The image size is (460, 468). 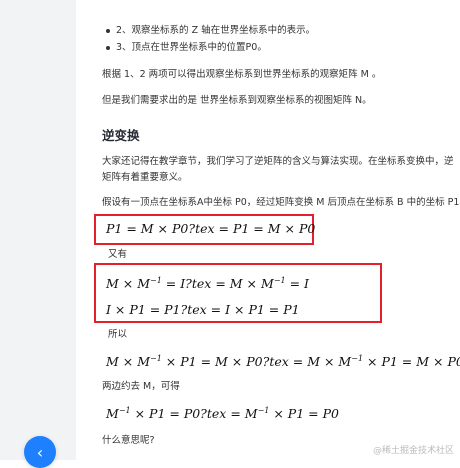 What do you see at coordinates (141, 386) in the screenshot?
I see `paragraph: 两边约去 M，可得` at bounding box center [141, 386].